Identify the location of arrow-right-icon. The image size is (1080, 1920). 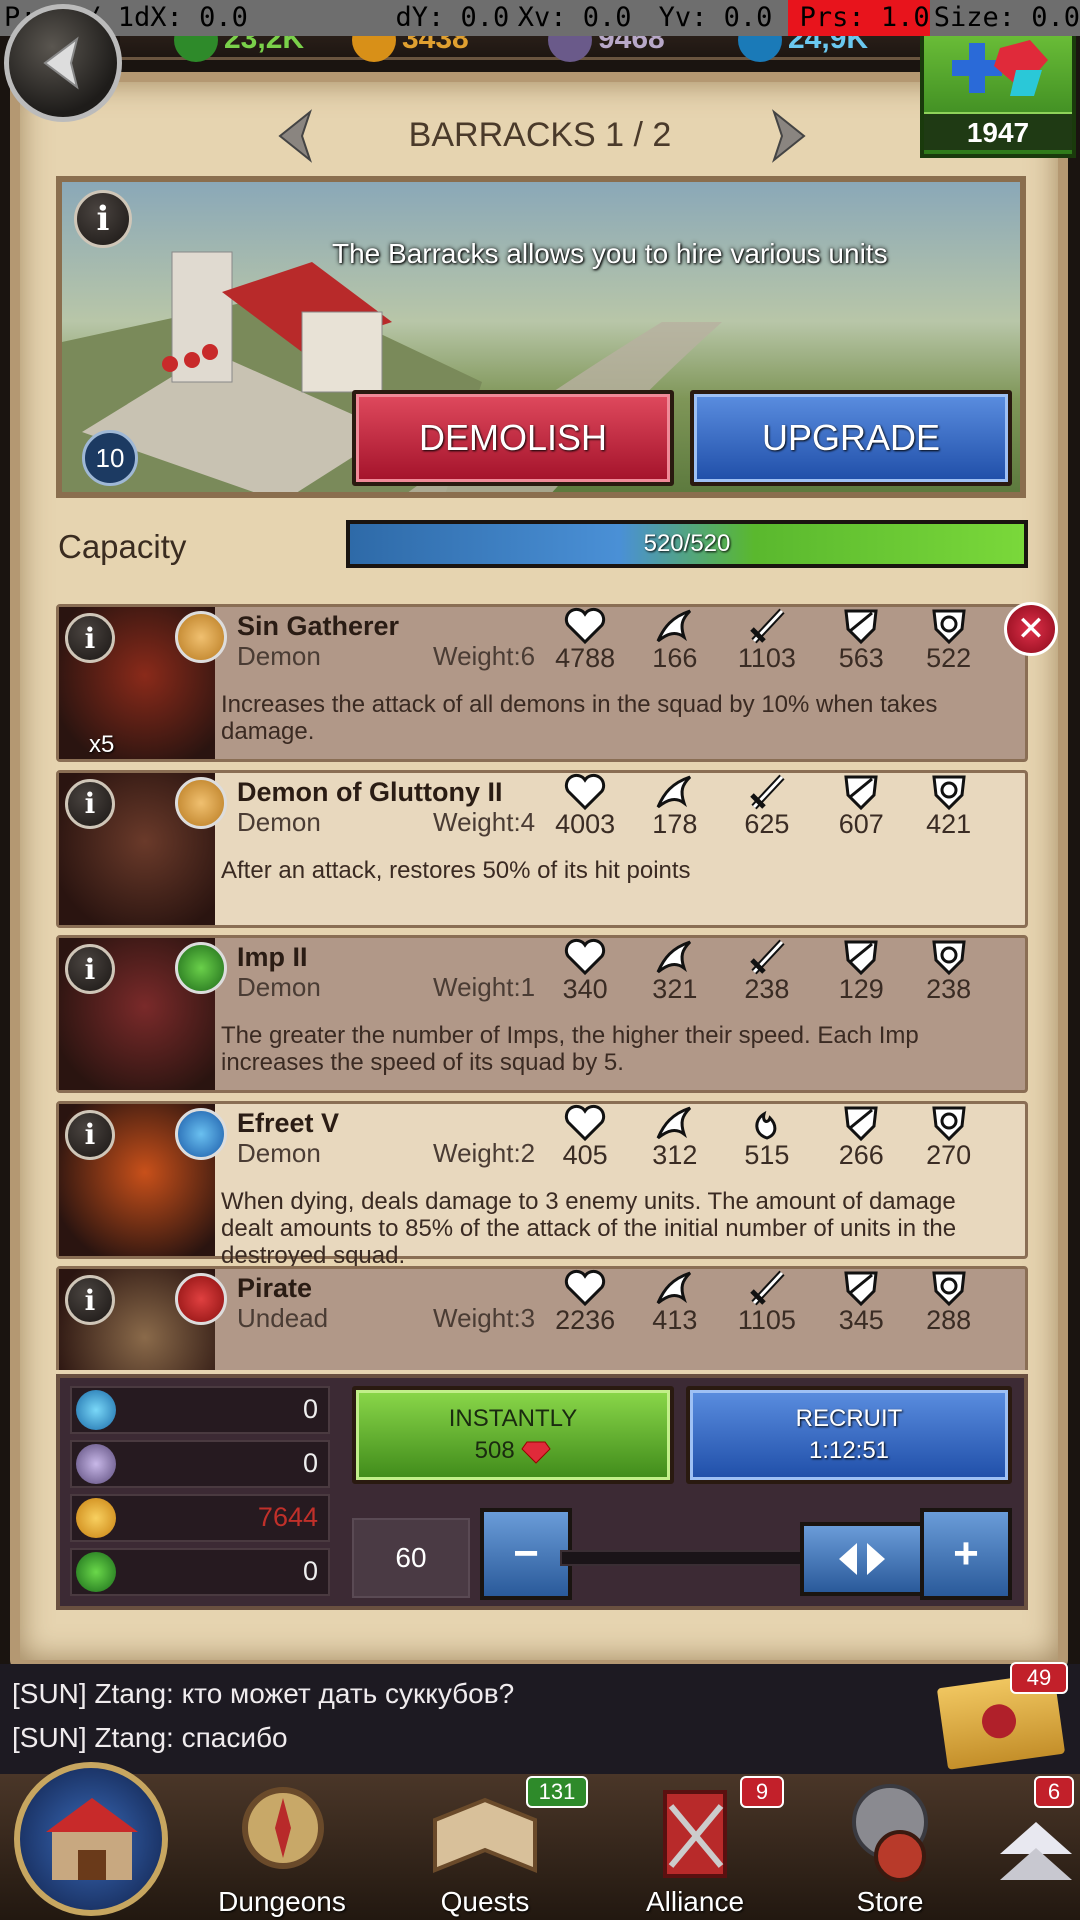
(788, 136).